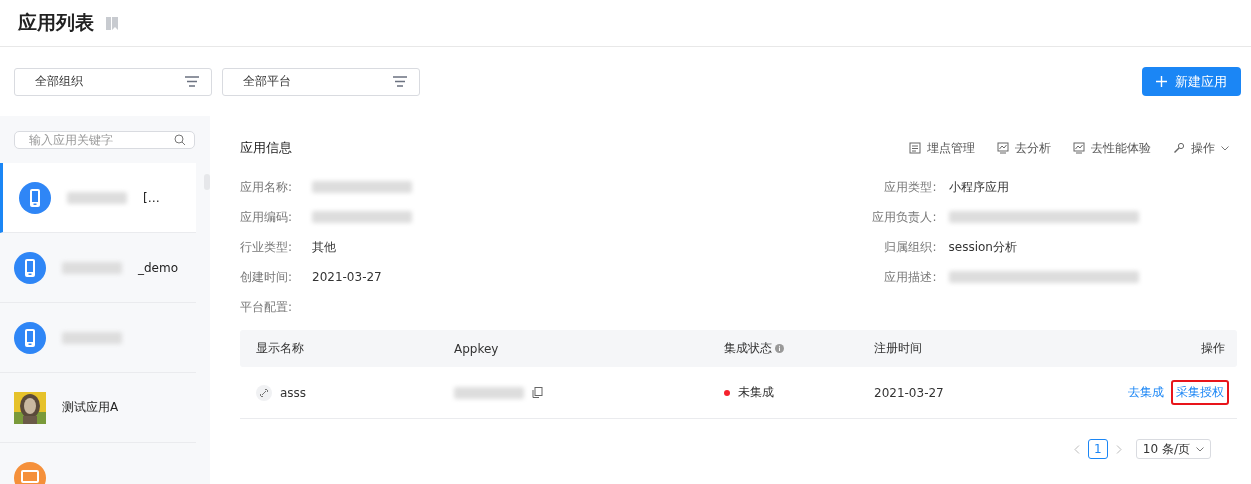 This screenshot has height=484, width=1251. What do you see at coordinates (1076, 449) in the screenshot?
I see `prev-page-icon` at bounding box center [1076, 449].